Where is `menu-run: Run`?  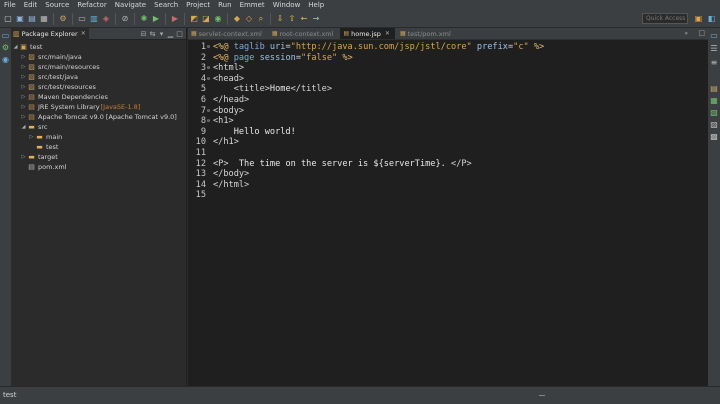
menu-run: Run is located at coordinates (224, 5).